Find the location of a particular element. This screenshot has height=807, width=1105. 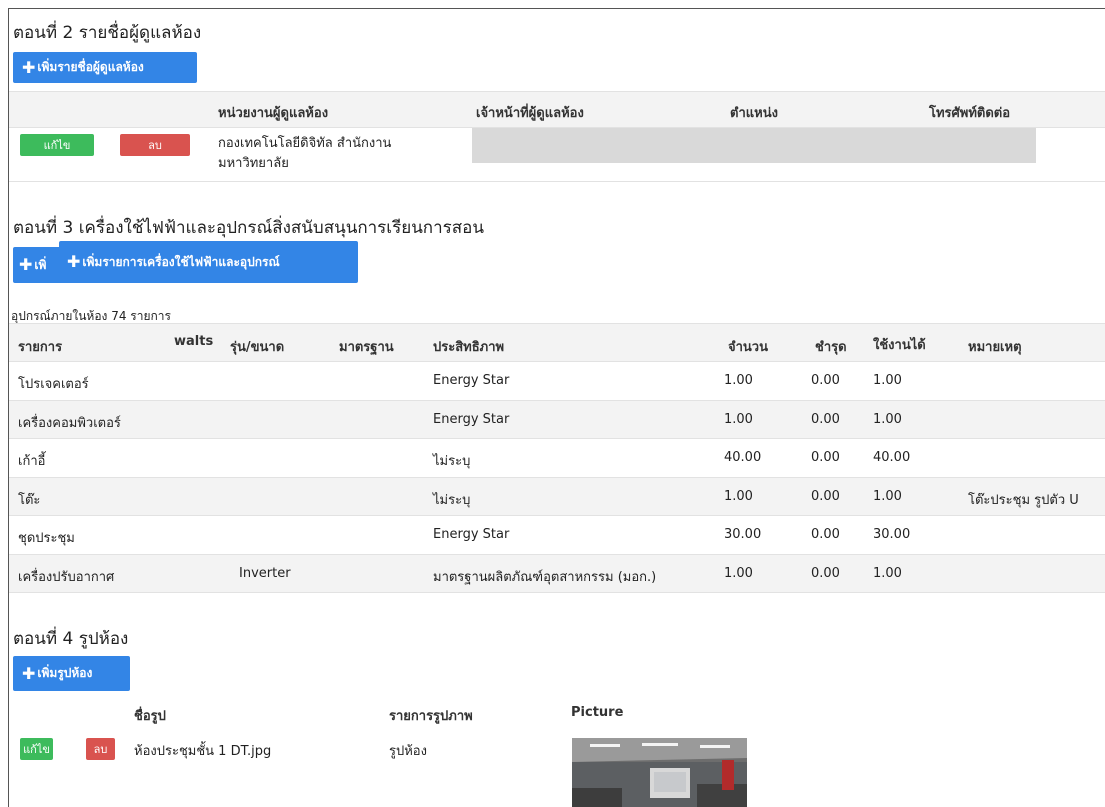

add-caretaker-button: ✚ เพิ่มรายชื่อผู้ดูแลห้อง is located at coordinates (105, 67).